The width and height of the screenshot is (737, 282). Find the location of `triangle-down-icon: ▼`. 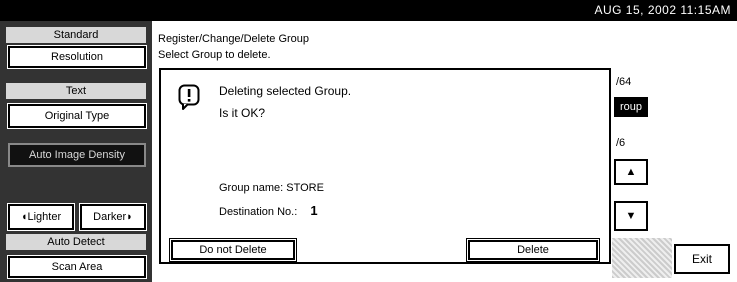

triangle-down-icon: ▼ is located at coordinates (631, 216).